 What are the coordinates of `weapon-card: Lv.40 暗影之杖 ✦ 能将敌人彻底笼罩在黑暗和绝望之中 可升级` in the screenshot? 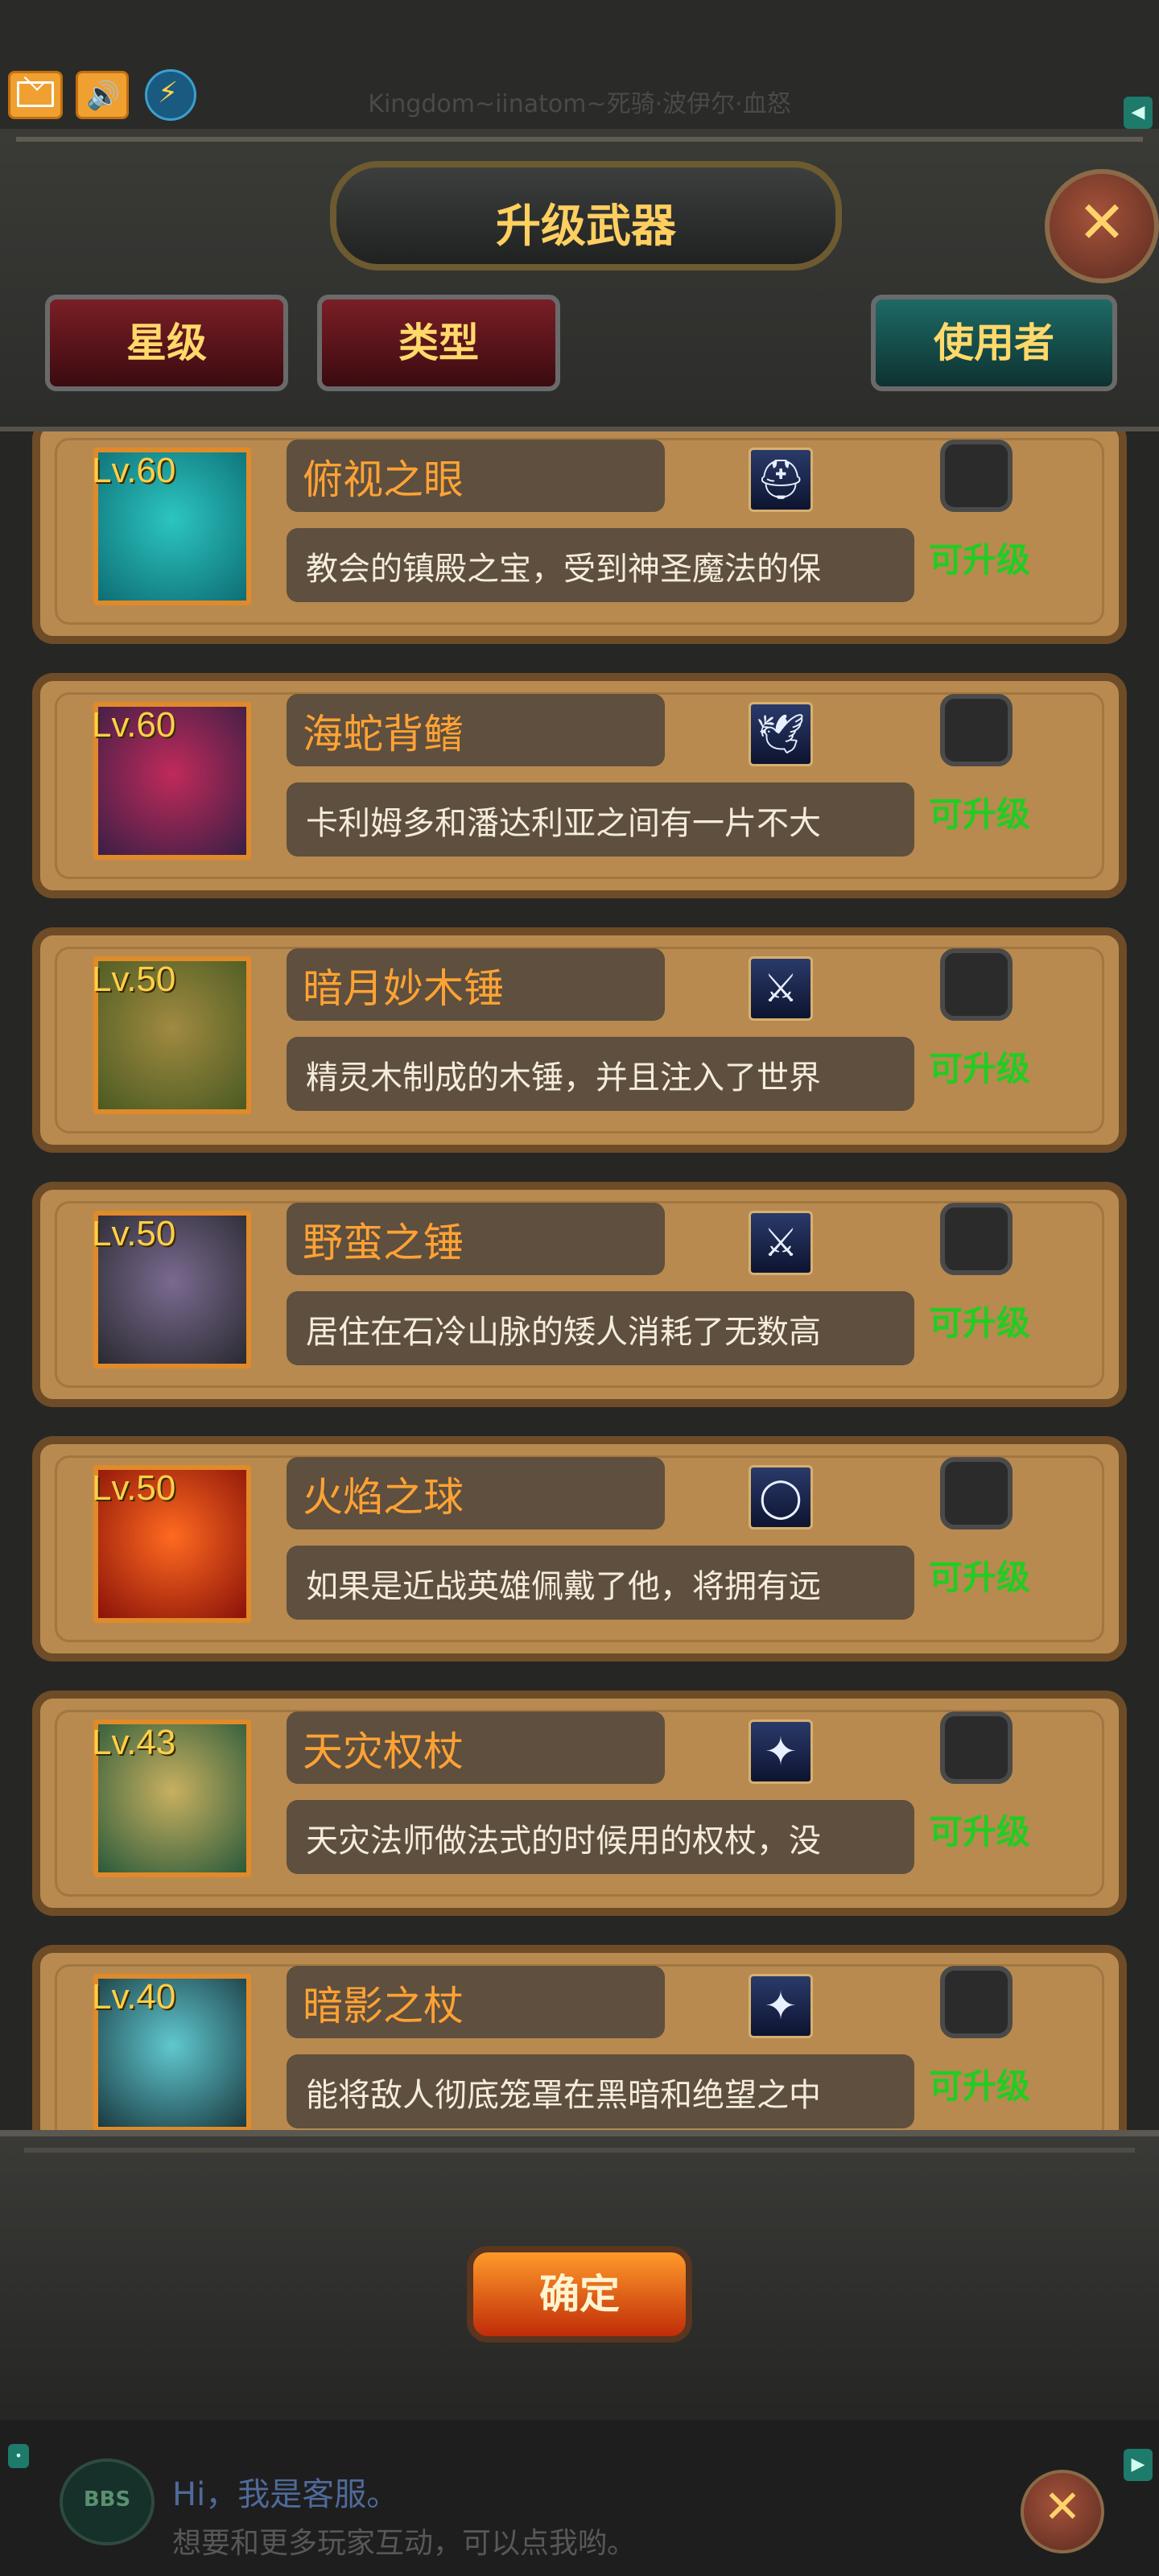 It's located at (579, 2037).